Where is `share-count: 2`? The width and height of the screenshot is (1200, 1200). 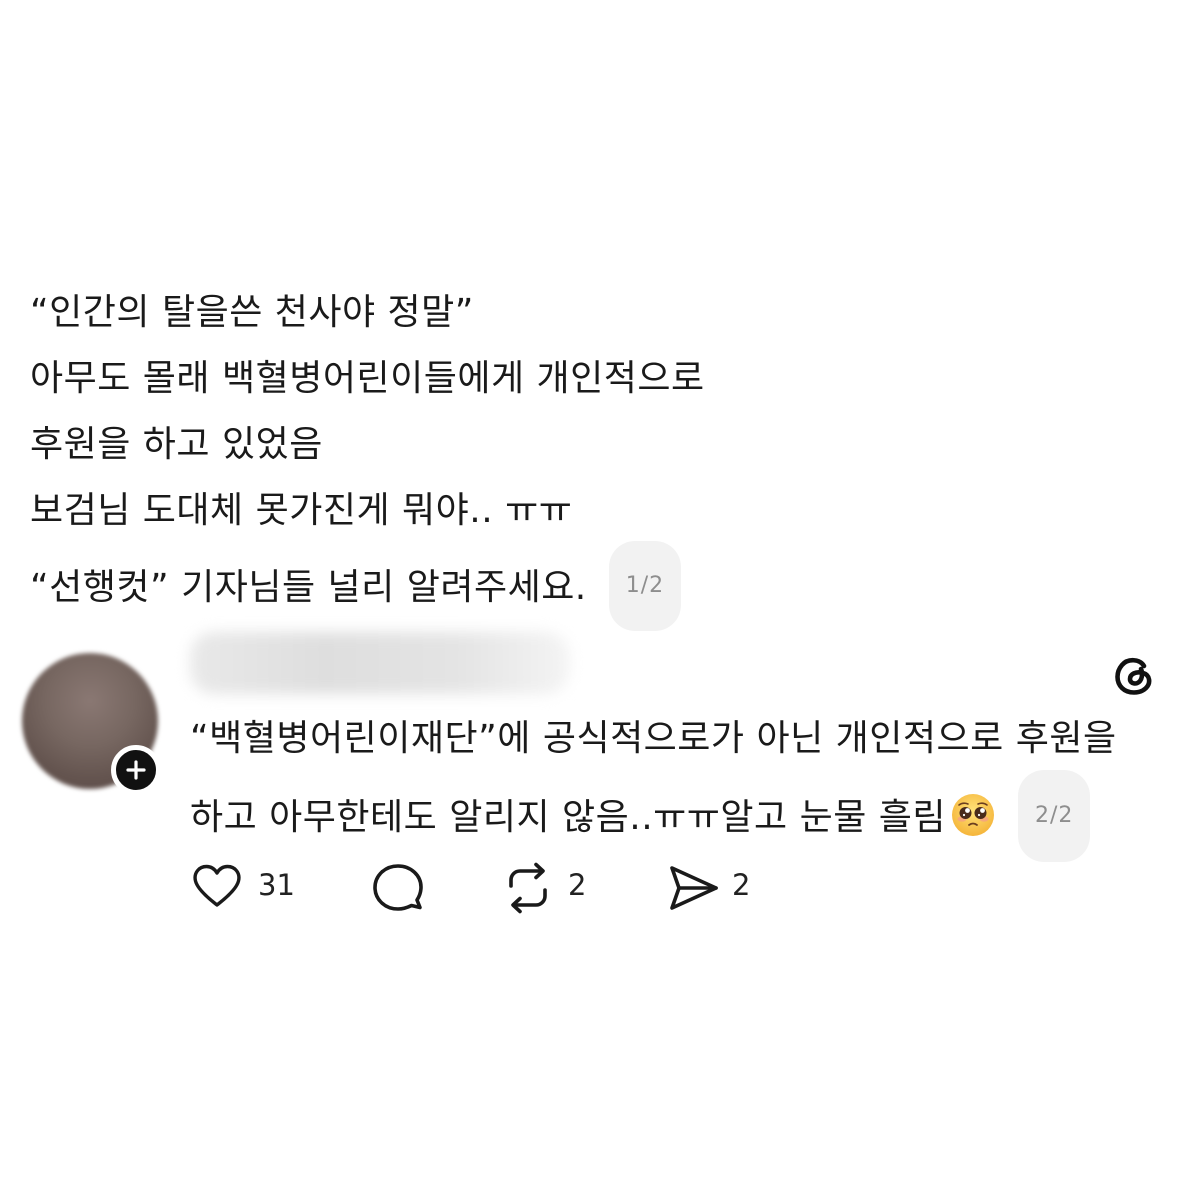
share-count: 2 is located at coordinates (741, 885).